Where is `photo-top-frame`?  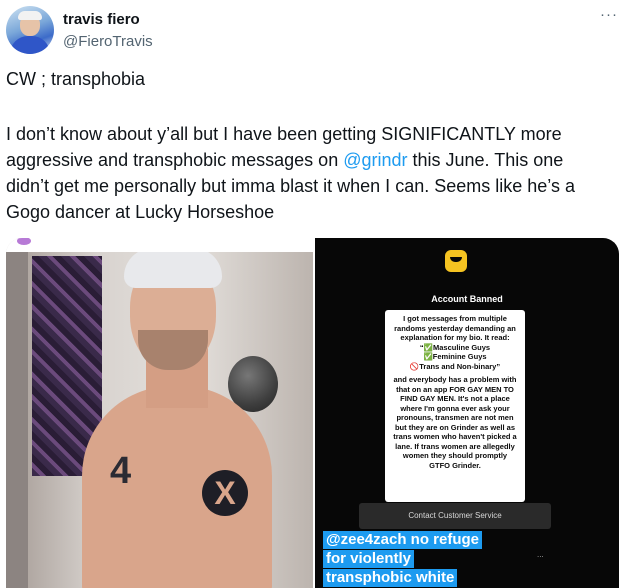
photo-top-frame is located at coordinates (159, 245).